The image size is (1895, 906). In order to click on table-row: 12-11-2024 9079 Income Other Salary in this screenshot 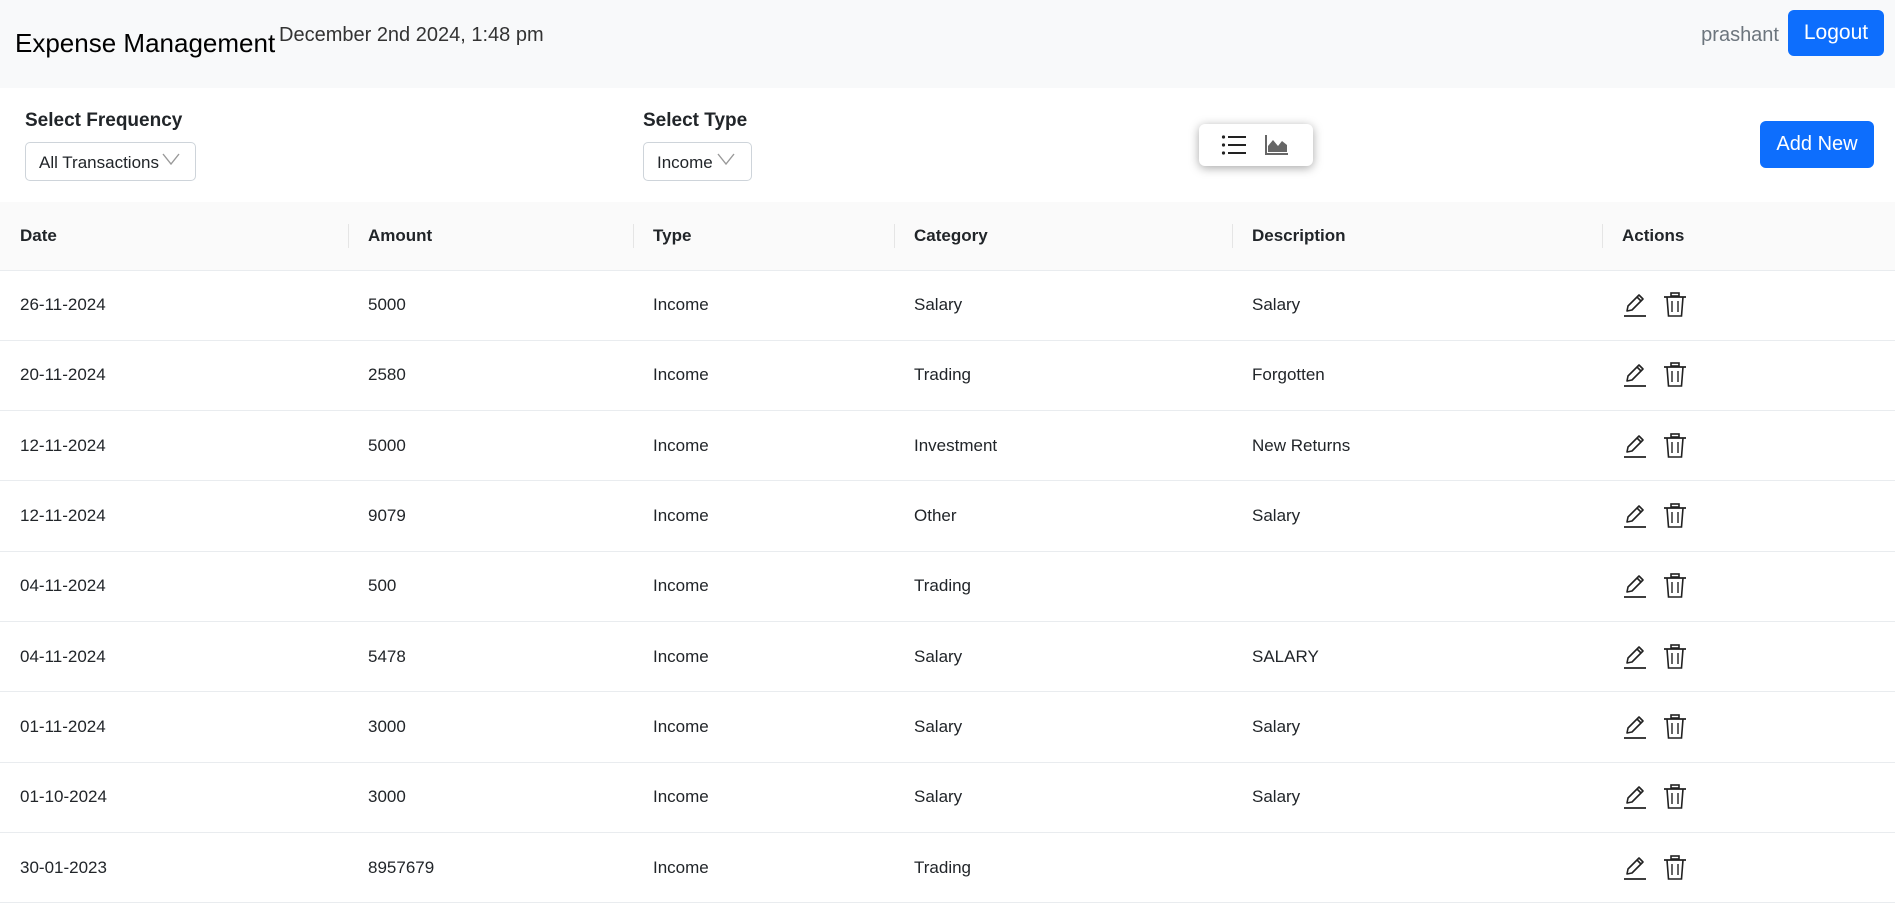, I will do `click(947, 516)`.